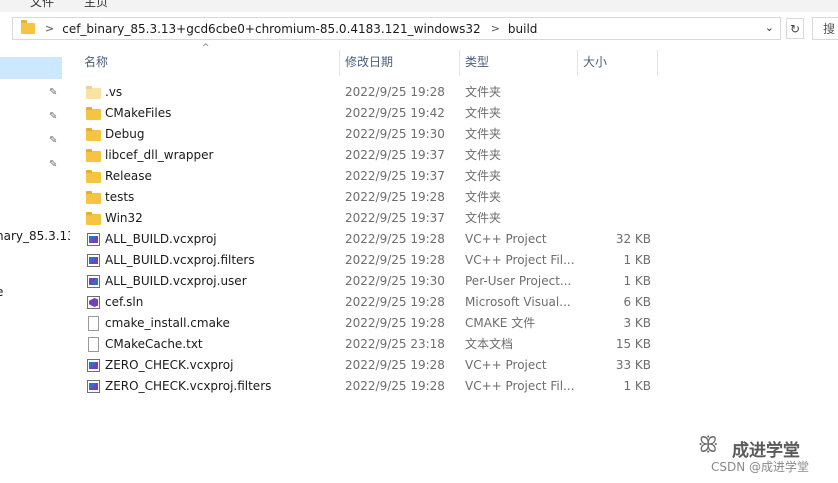  What do you see at coordinates (120, 197) in the screenshot?
I see `file-name: tests` at bounding box center [120, 197].